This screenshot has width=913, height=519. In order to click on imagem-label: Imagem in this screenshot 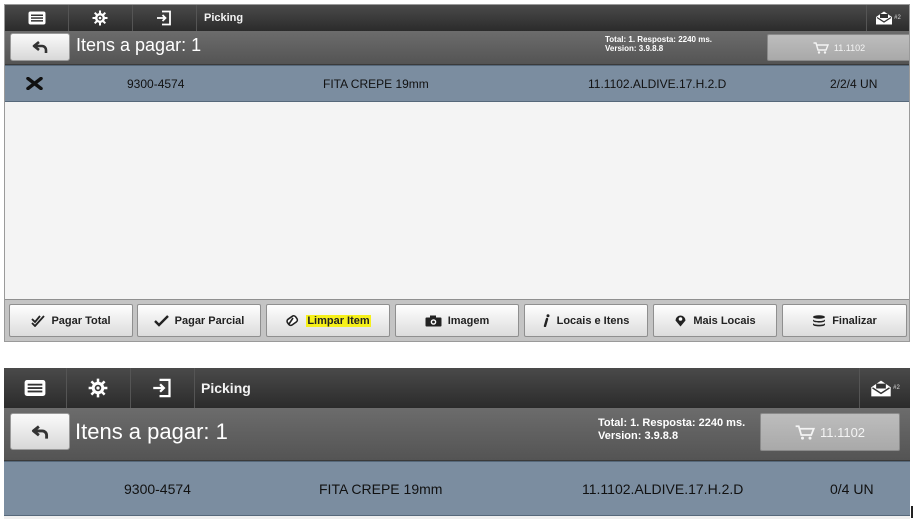, I will do `click(468, 320)`.